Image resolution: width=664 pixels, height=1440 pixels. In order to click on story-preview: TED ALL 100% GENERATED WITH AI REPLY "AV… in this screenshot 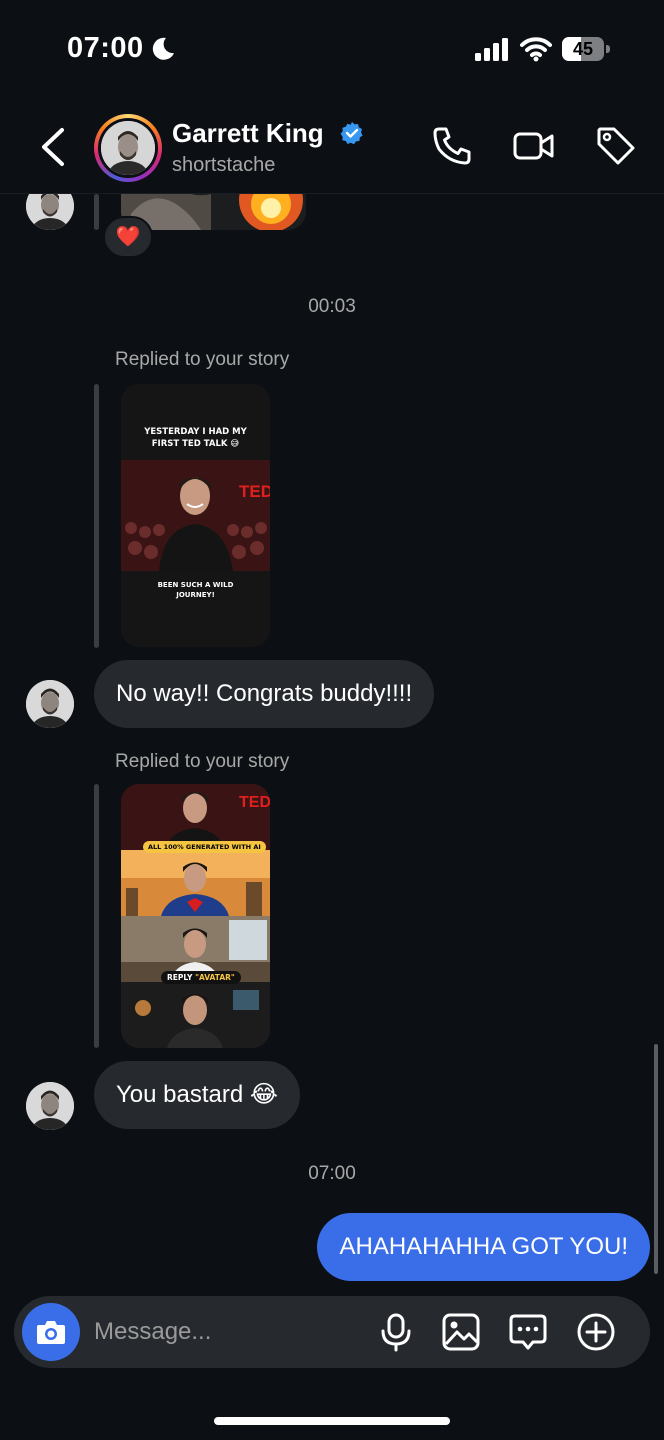, I will do `click(195, 916)`.